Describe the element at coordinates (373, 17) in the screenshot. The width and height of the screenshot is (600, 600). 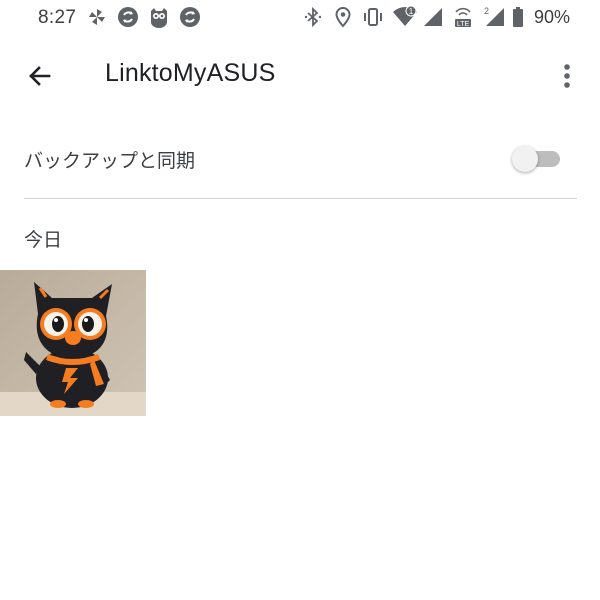
I see `vibrate-icon` at that location.